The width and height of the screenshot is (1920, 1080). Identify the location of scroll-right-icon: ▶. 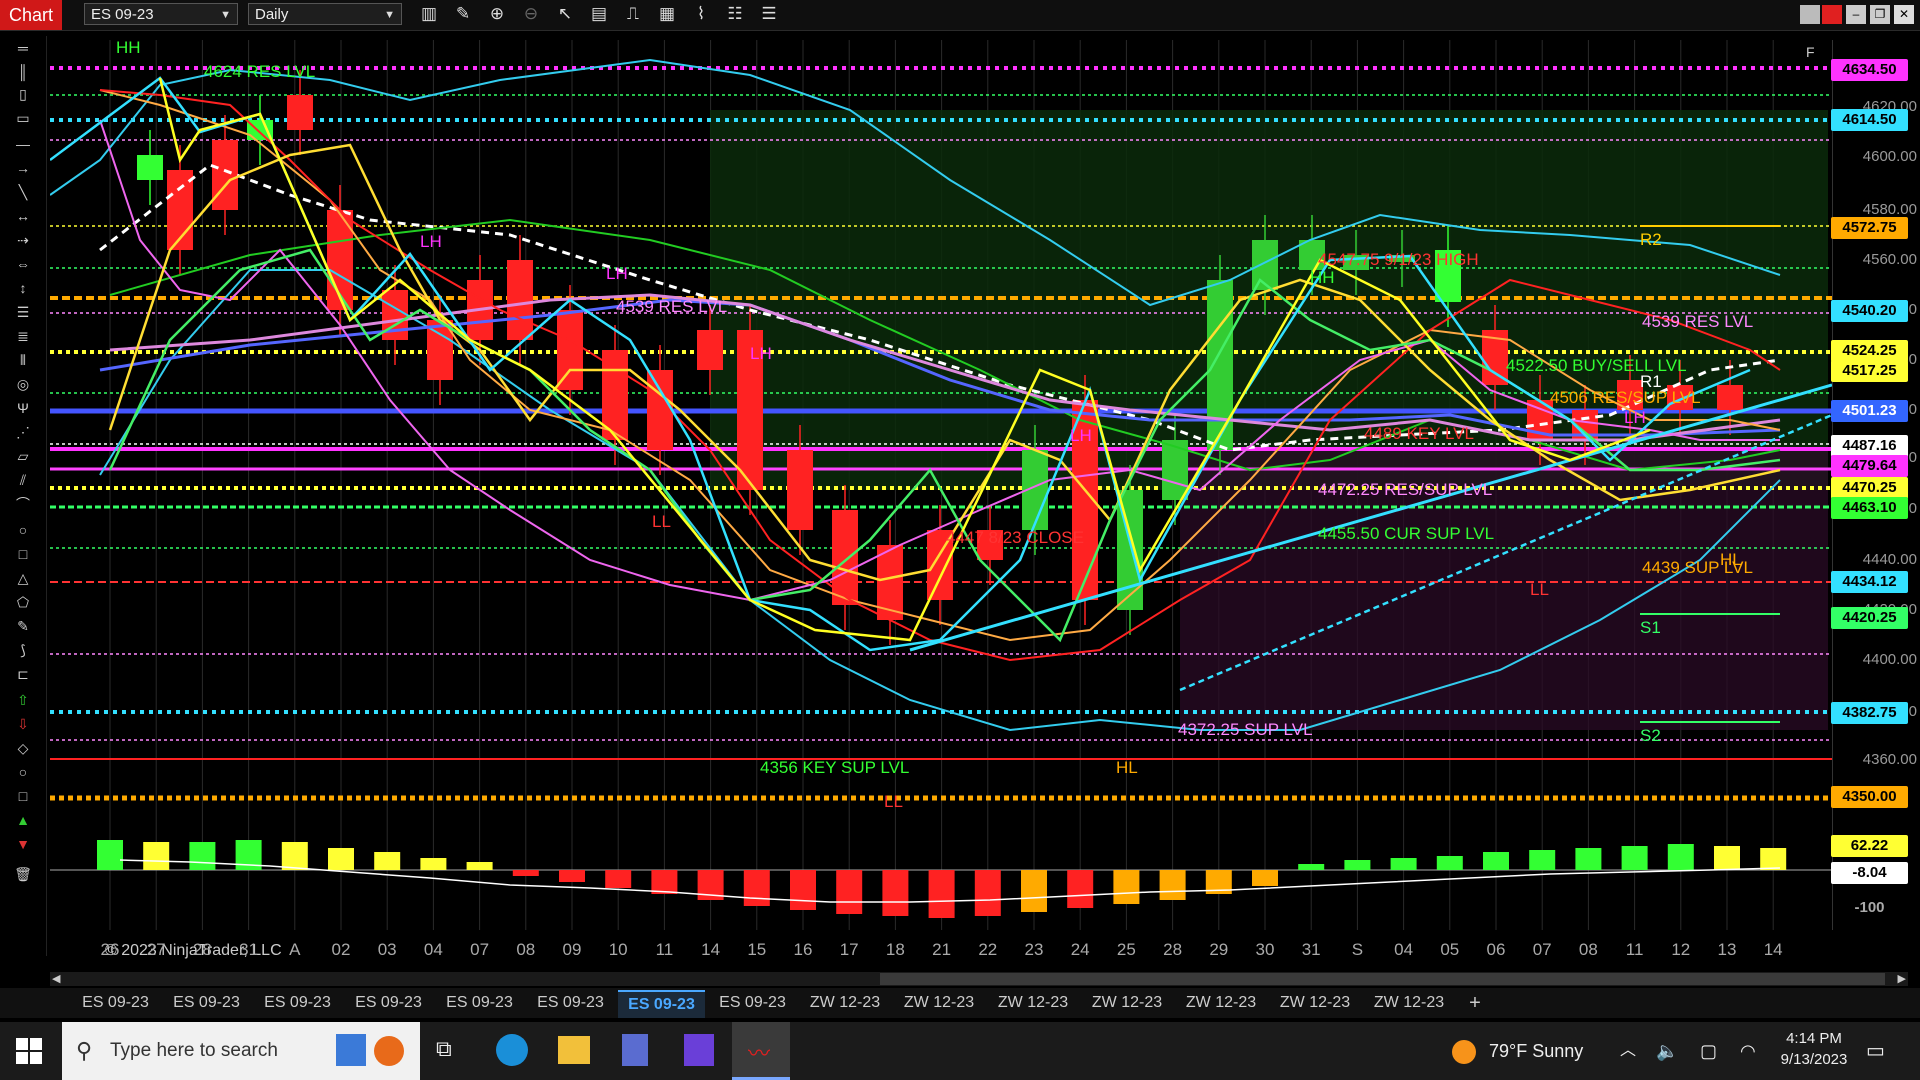
(1902, 979).